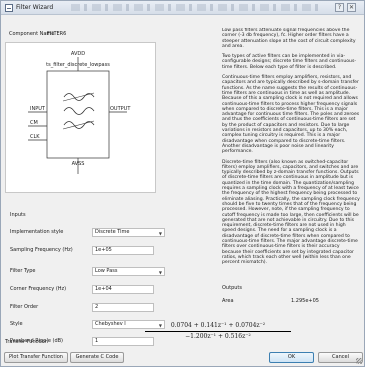 This screenshot has width=365, height=367. What do you see at coordinates (218, 325) in the screenshot?
I see `transfer-function-numerator: 0.0704 + 0.141z⁻¹ + 0.0704z⁻²` at bounding box center [218, 325].